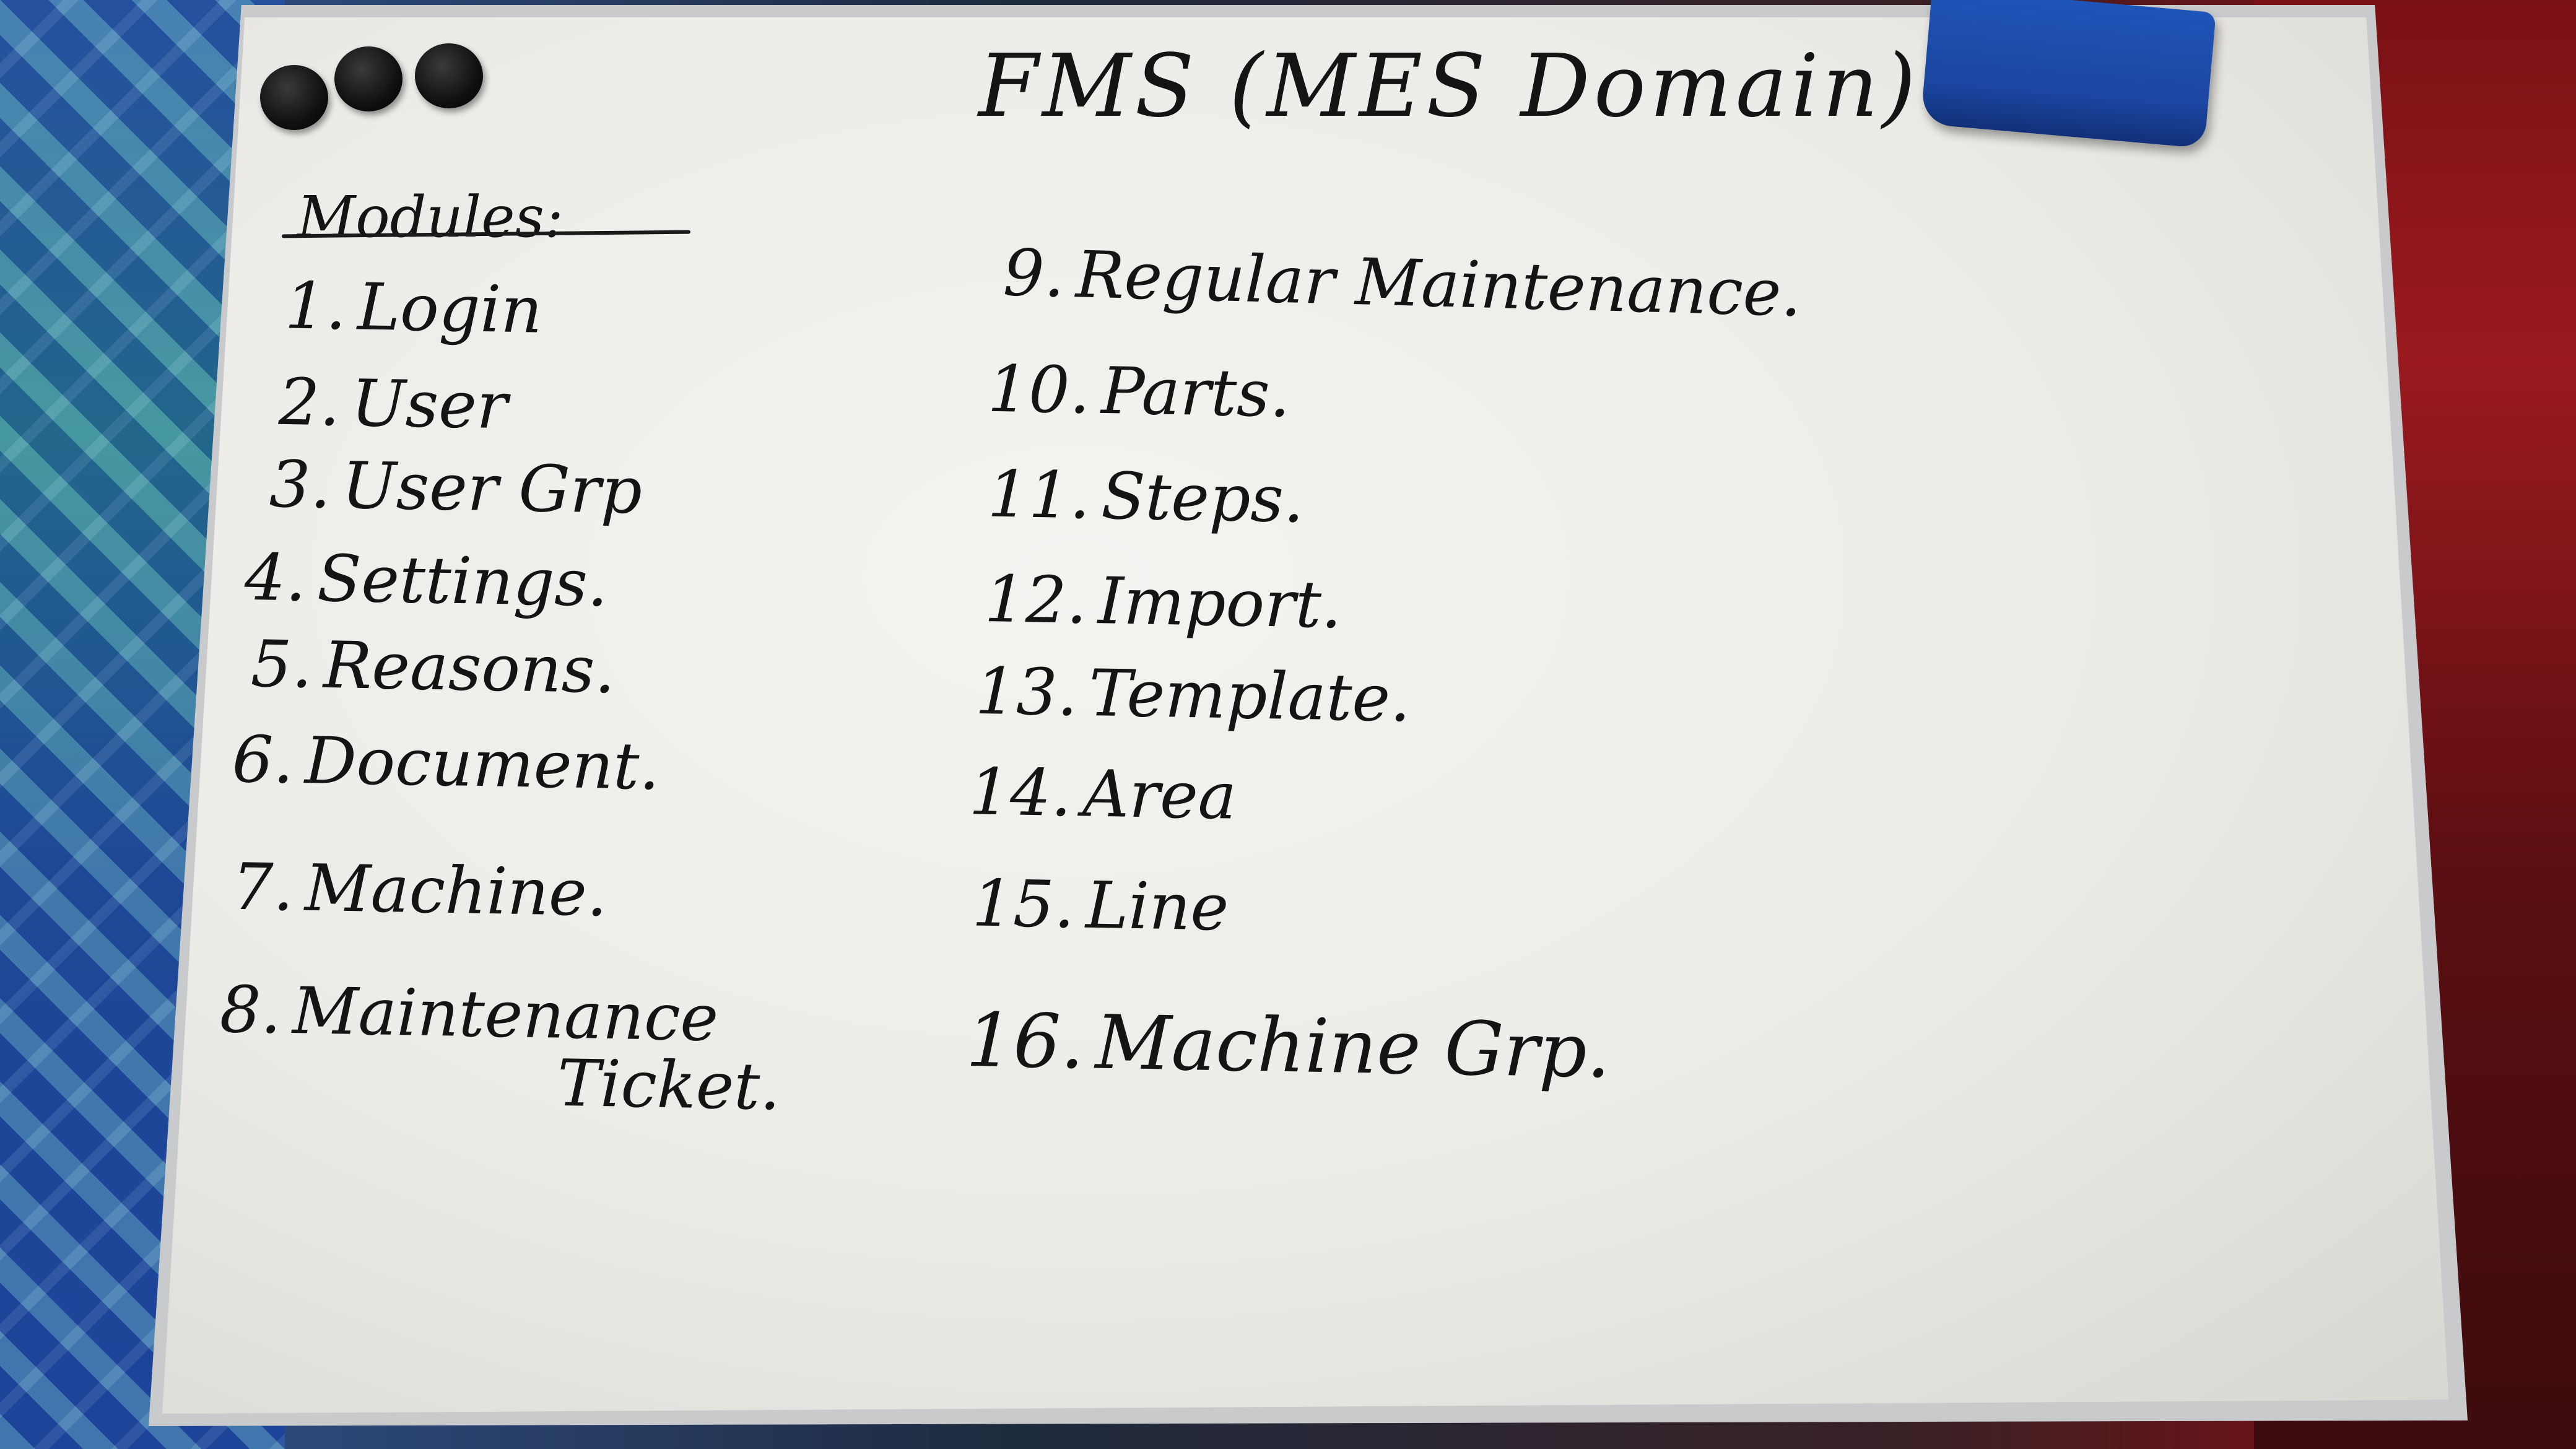 Image resolution: width=2576 pixels, height=1449 pixels. I want to click on module-item: 8. Maintenance, so click(469, 1013).